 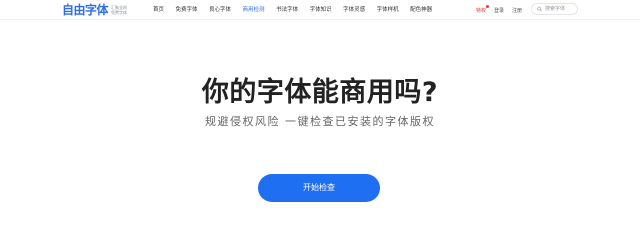 I want to click on nav-item-font-inspiration: 字体灵感, so click(x=354, y=10).